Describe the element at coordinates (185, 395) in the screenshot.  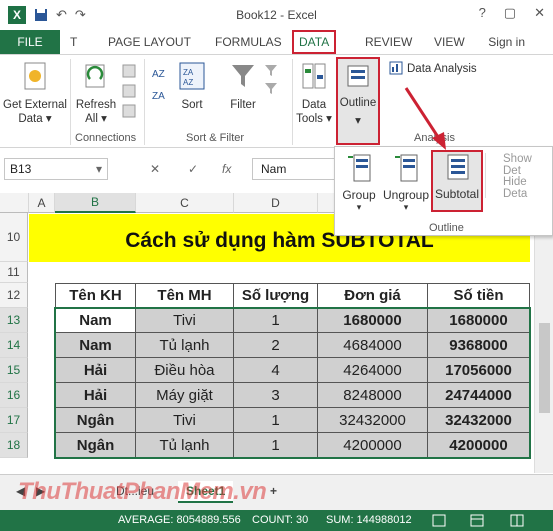
I see `table-cell: Máy giặt` at that location.